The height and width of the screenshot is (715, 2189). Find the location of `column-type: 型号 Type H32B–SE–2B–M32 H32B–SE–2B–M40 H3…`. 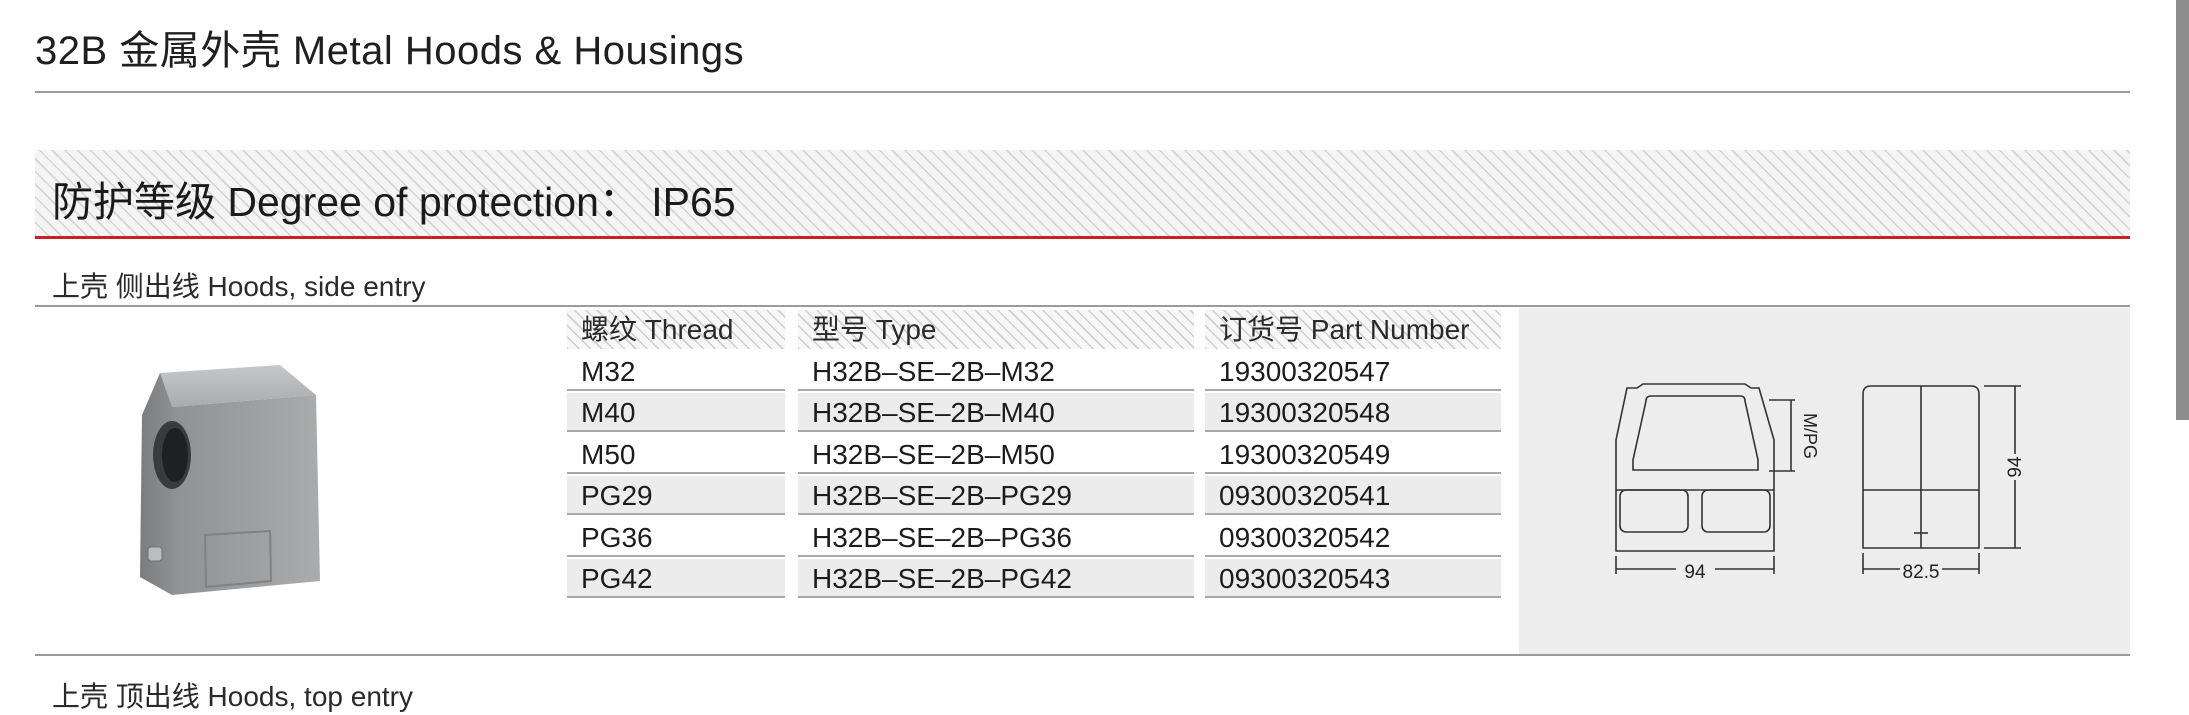

column-type: 型号 Type H32B–SE–2B–M32 H32B–SE–2B–M40 H3… is located at coordinates (996, 455).